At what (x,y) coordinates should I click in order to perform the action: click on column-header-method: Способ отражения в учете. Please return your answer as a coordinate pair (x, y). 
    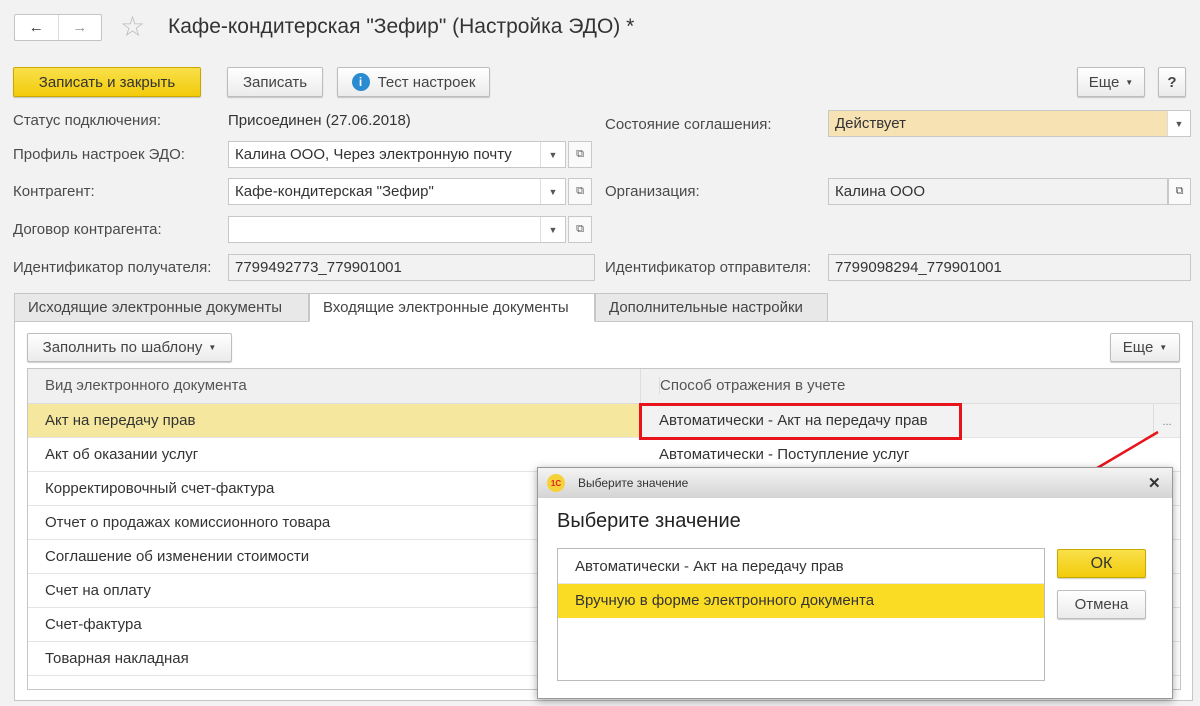
    Looking at the image, I should click on (752, 385).